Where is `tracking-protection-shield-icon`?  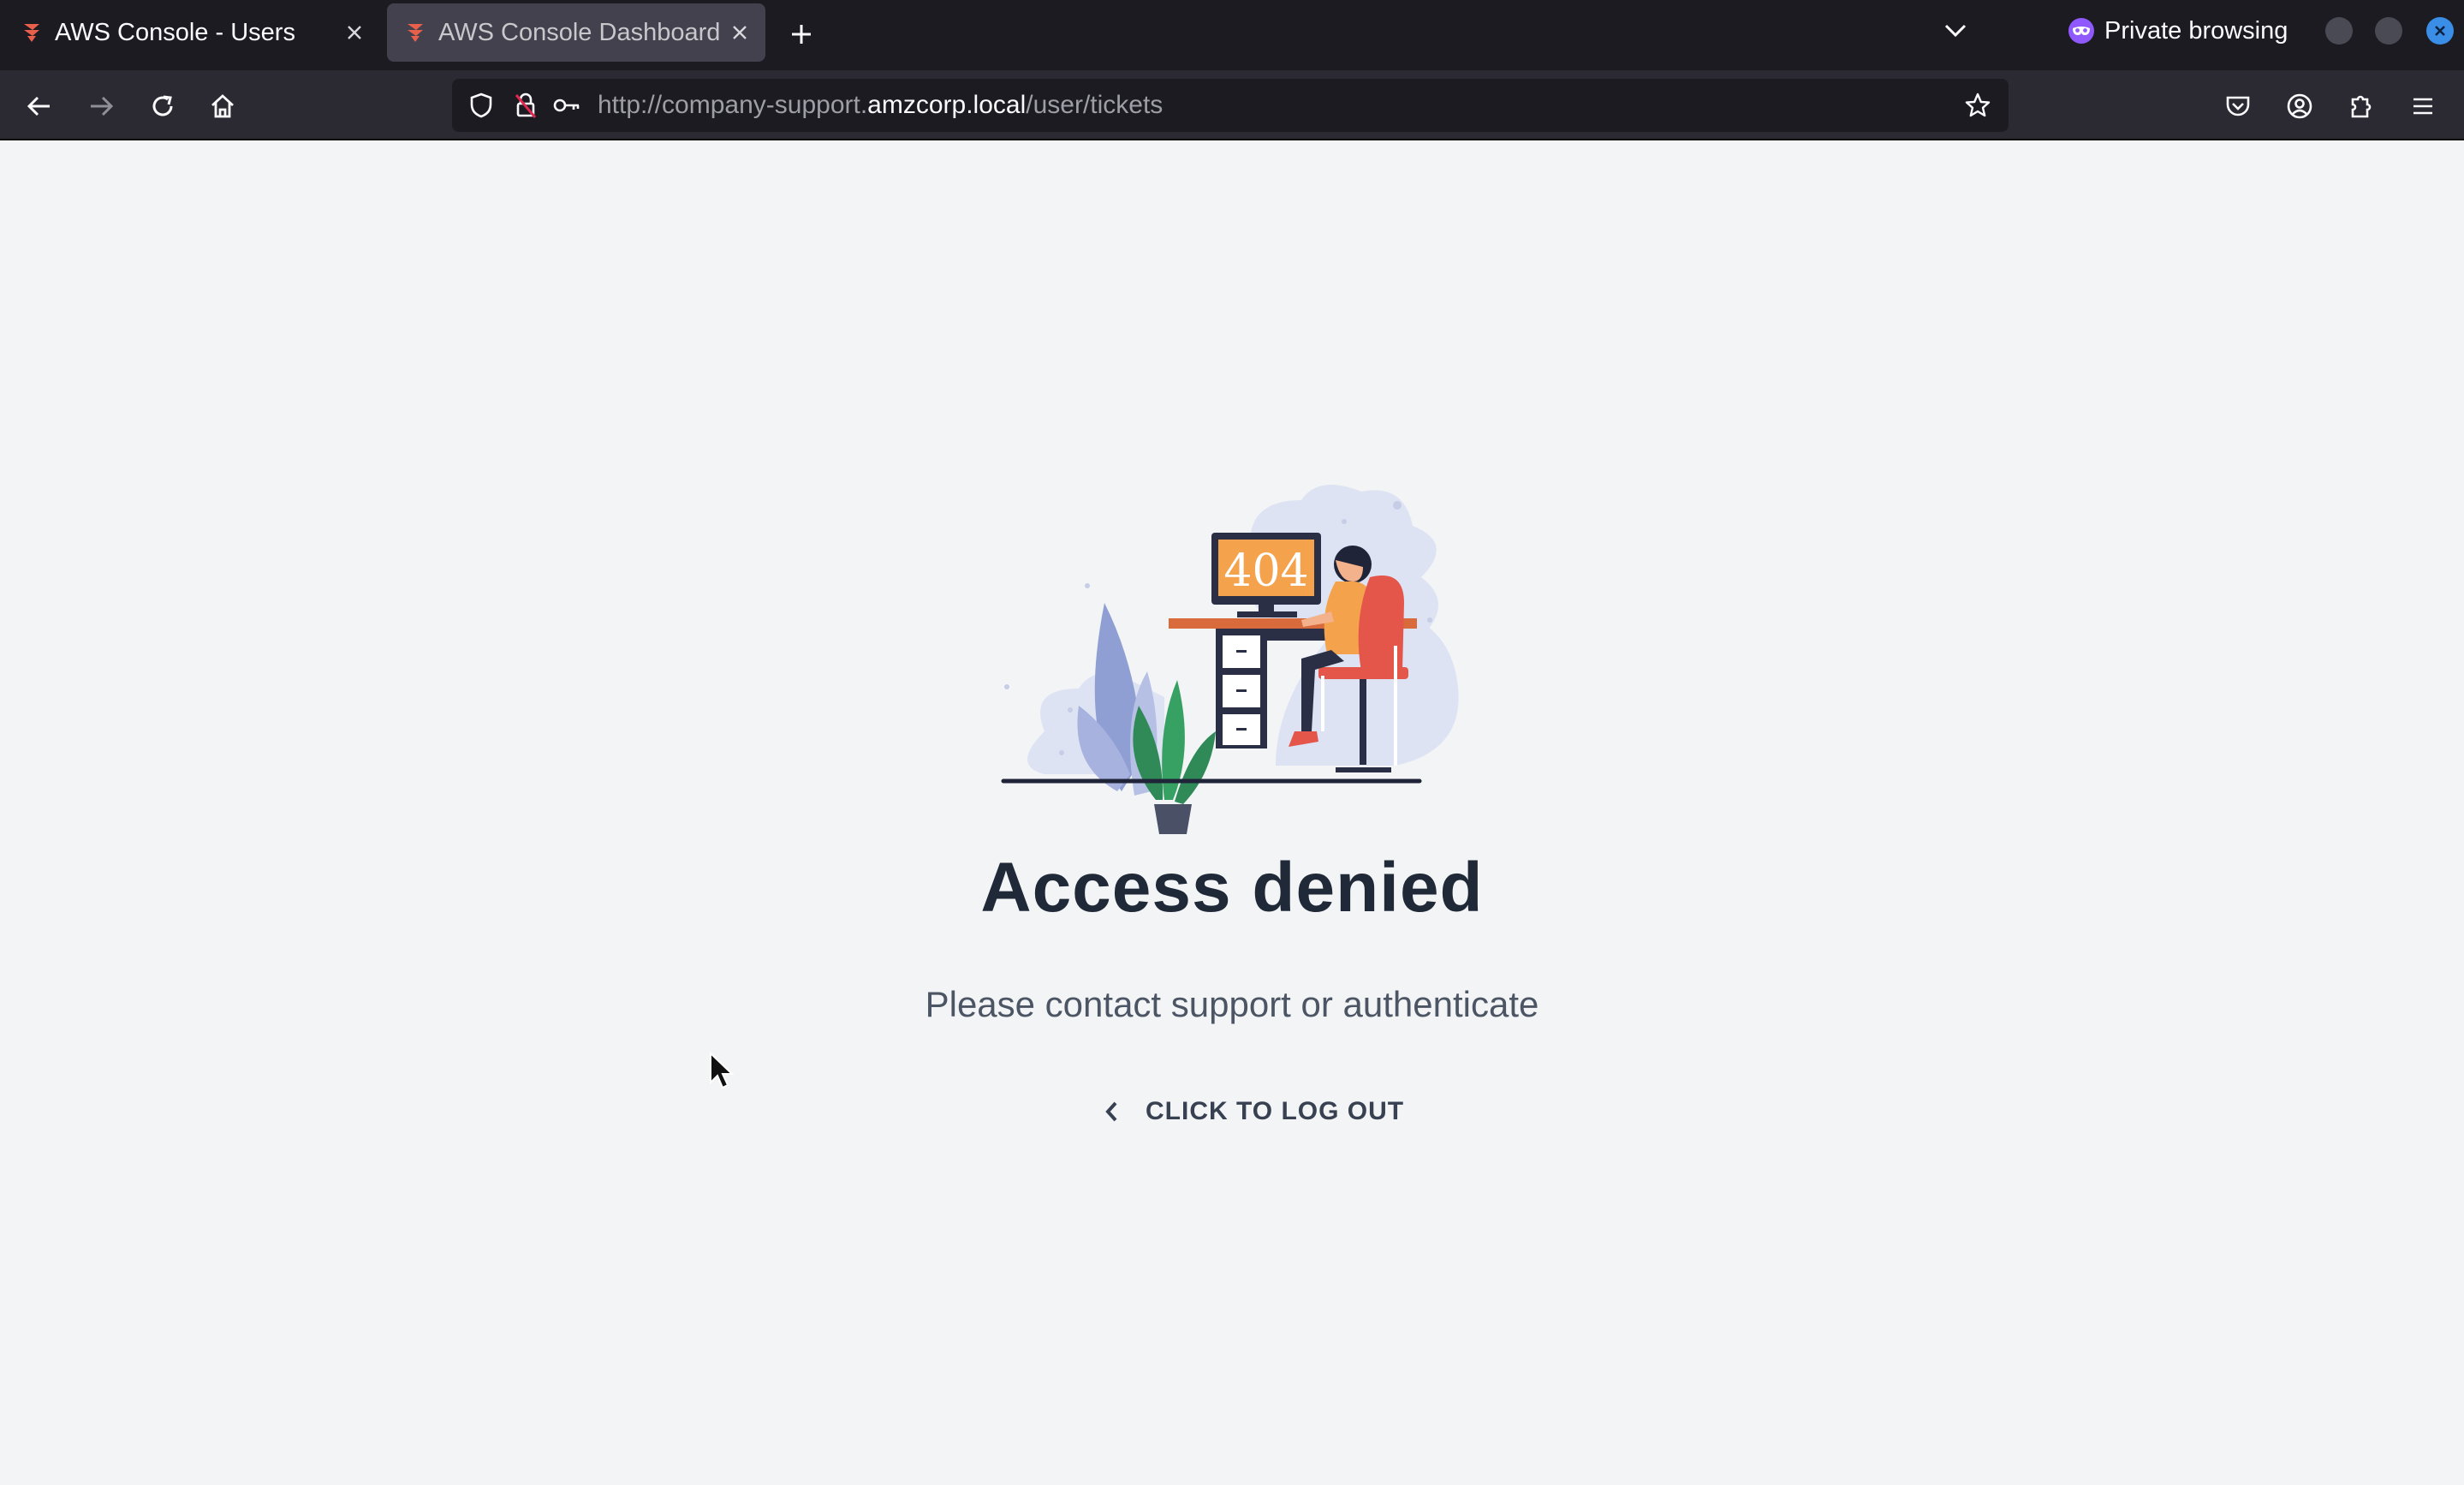
tracking-protection-shield-icon is located at coordinates (481, 105).